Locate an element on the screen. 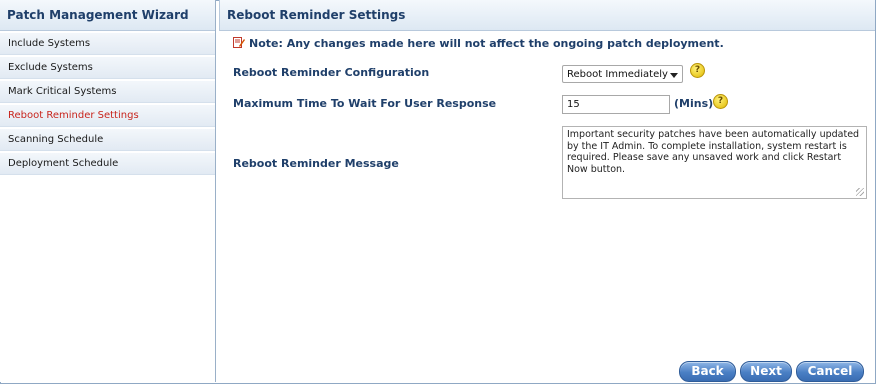 Image resolution: width=876 pixels, height=384 pixels. page-title: Reboot Reminder Settings is located at coordinates (316, 15).